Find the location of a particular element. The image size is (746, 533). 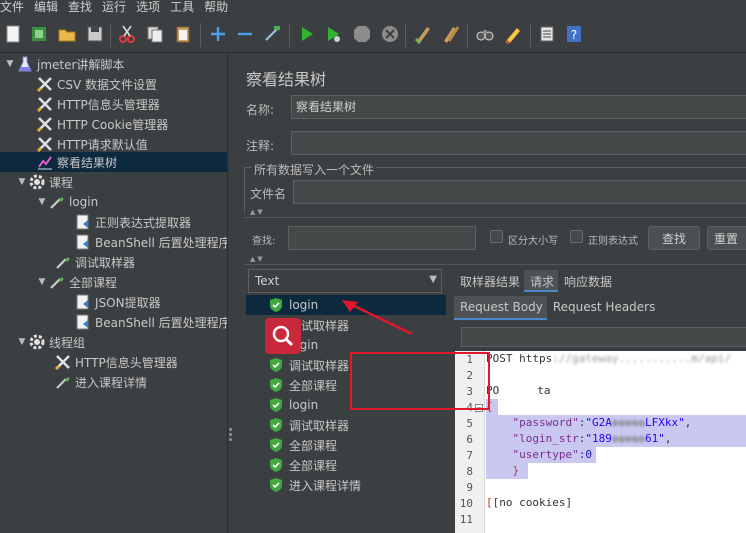

tree-item-label: HTTP信息头管理器 is located at coordinates (126, 362).